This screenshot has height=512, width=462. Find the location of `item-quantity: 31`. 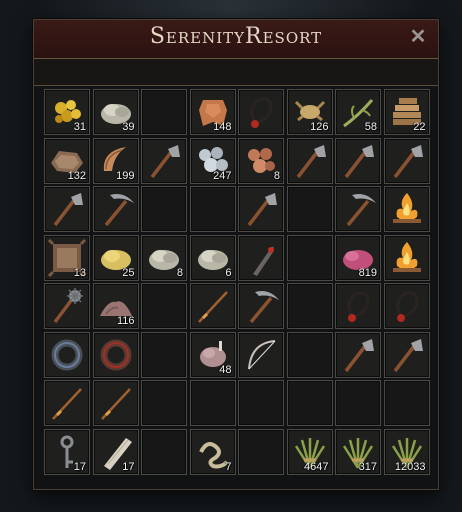

item-quantity: 31 is located at coordinates (79, 127).